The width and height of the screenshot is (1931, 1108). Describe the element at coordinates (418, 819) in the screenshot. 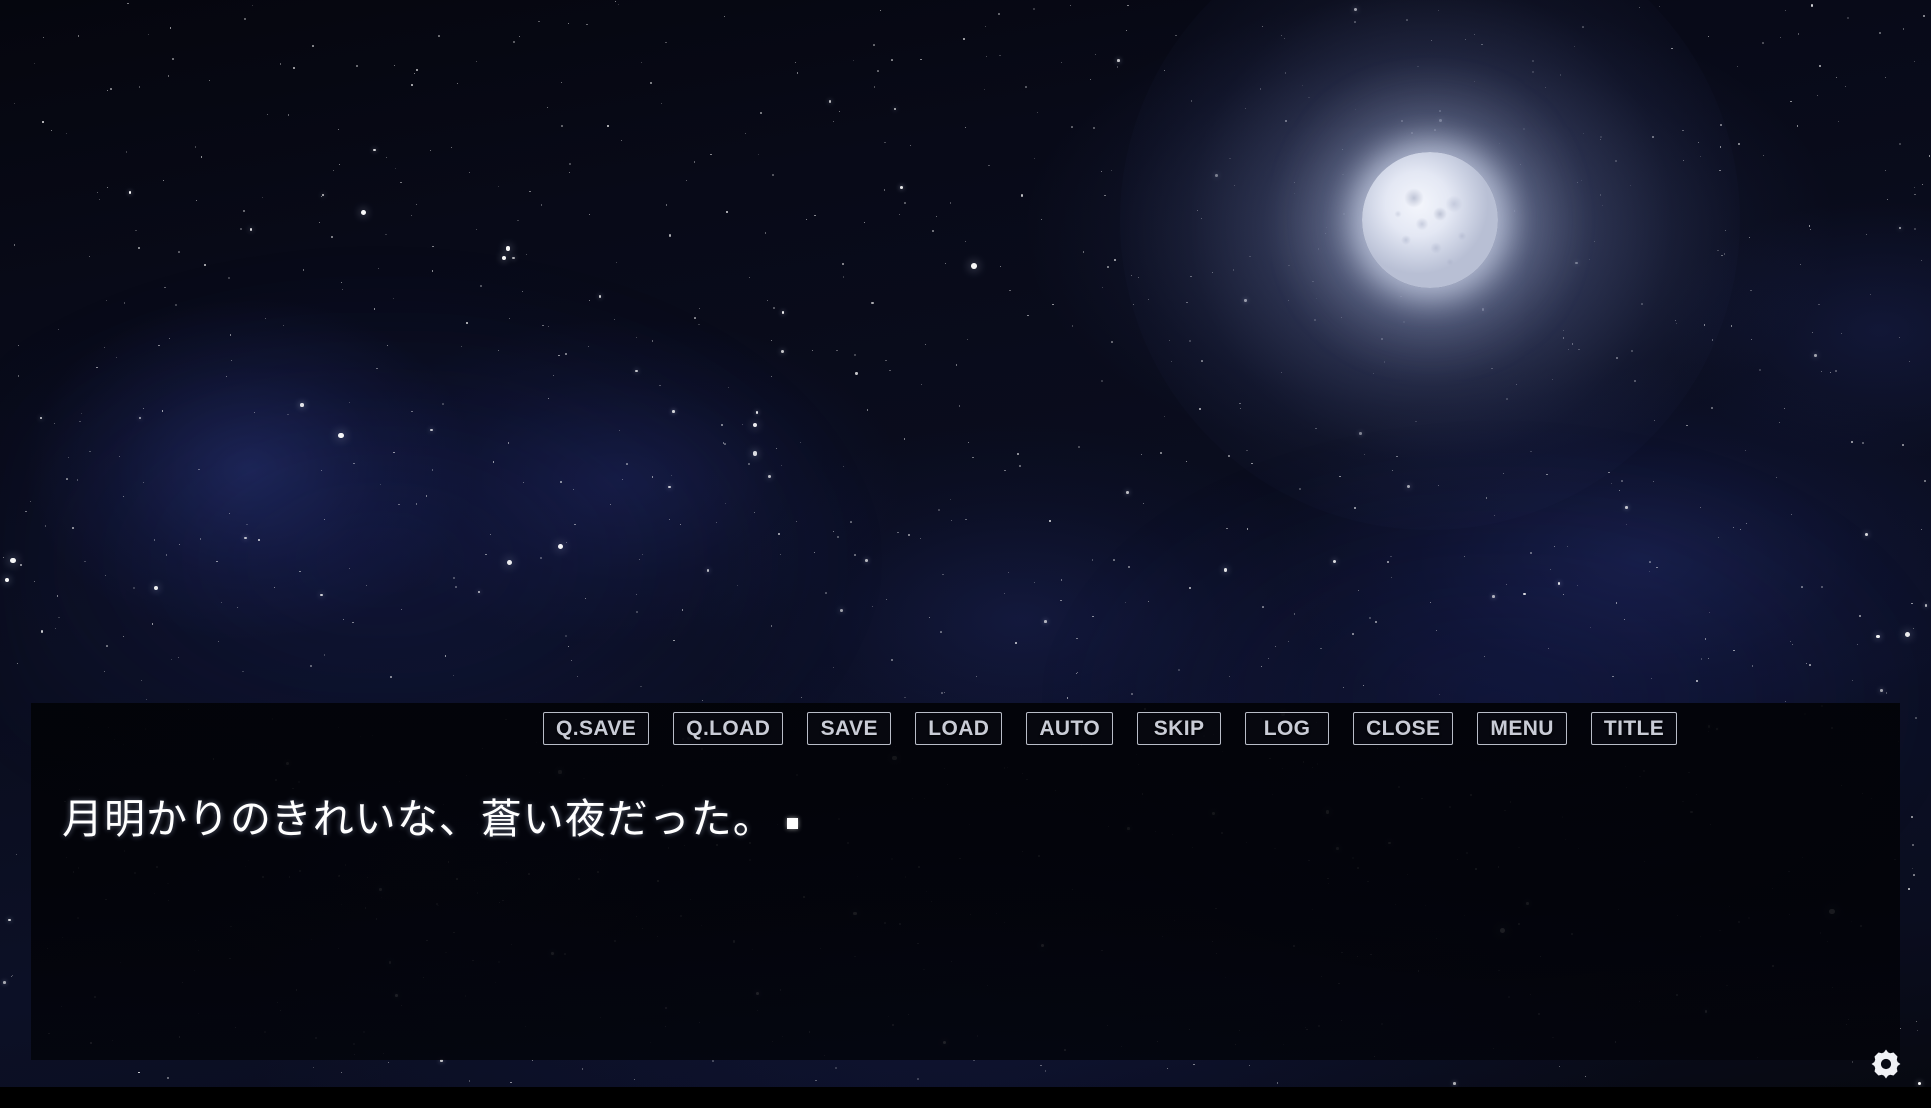

I see `dialogue-text-content: 月明かりのきれいな、蒼い夜だった。` at that location.